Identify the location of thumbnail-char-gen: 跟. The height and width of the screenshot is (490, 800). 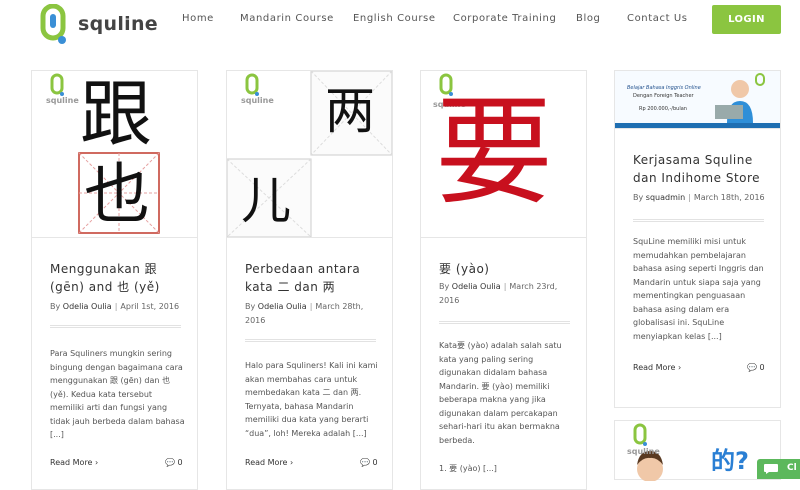
(116, 114).